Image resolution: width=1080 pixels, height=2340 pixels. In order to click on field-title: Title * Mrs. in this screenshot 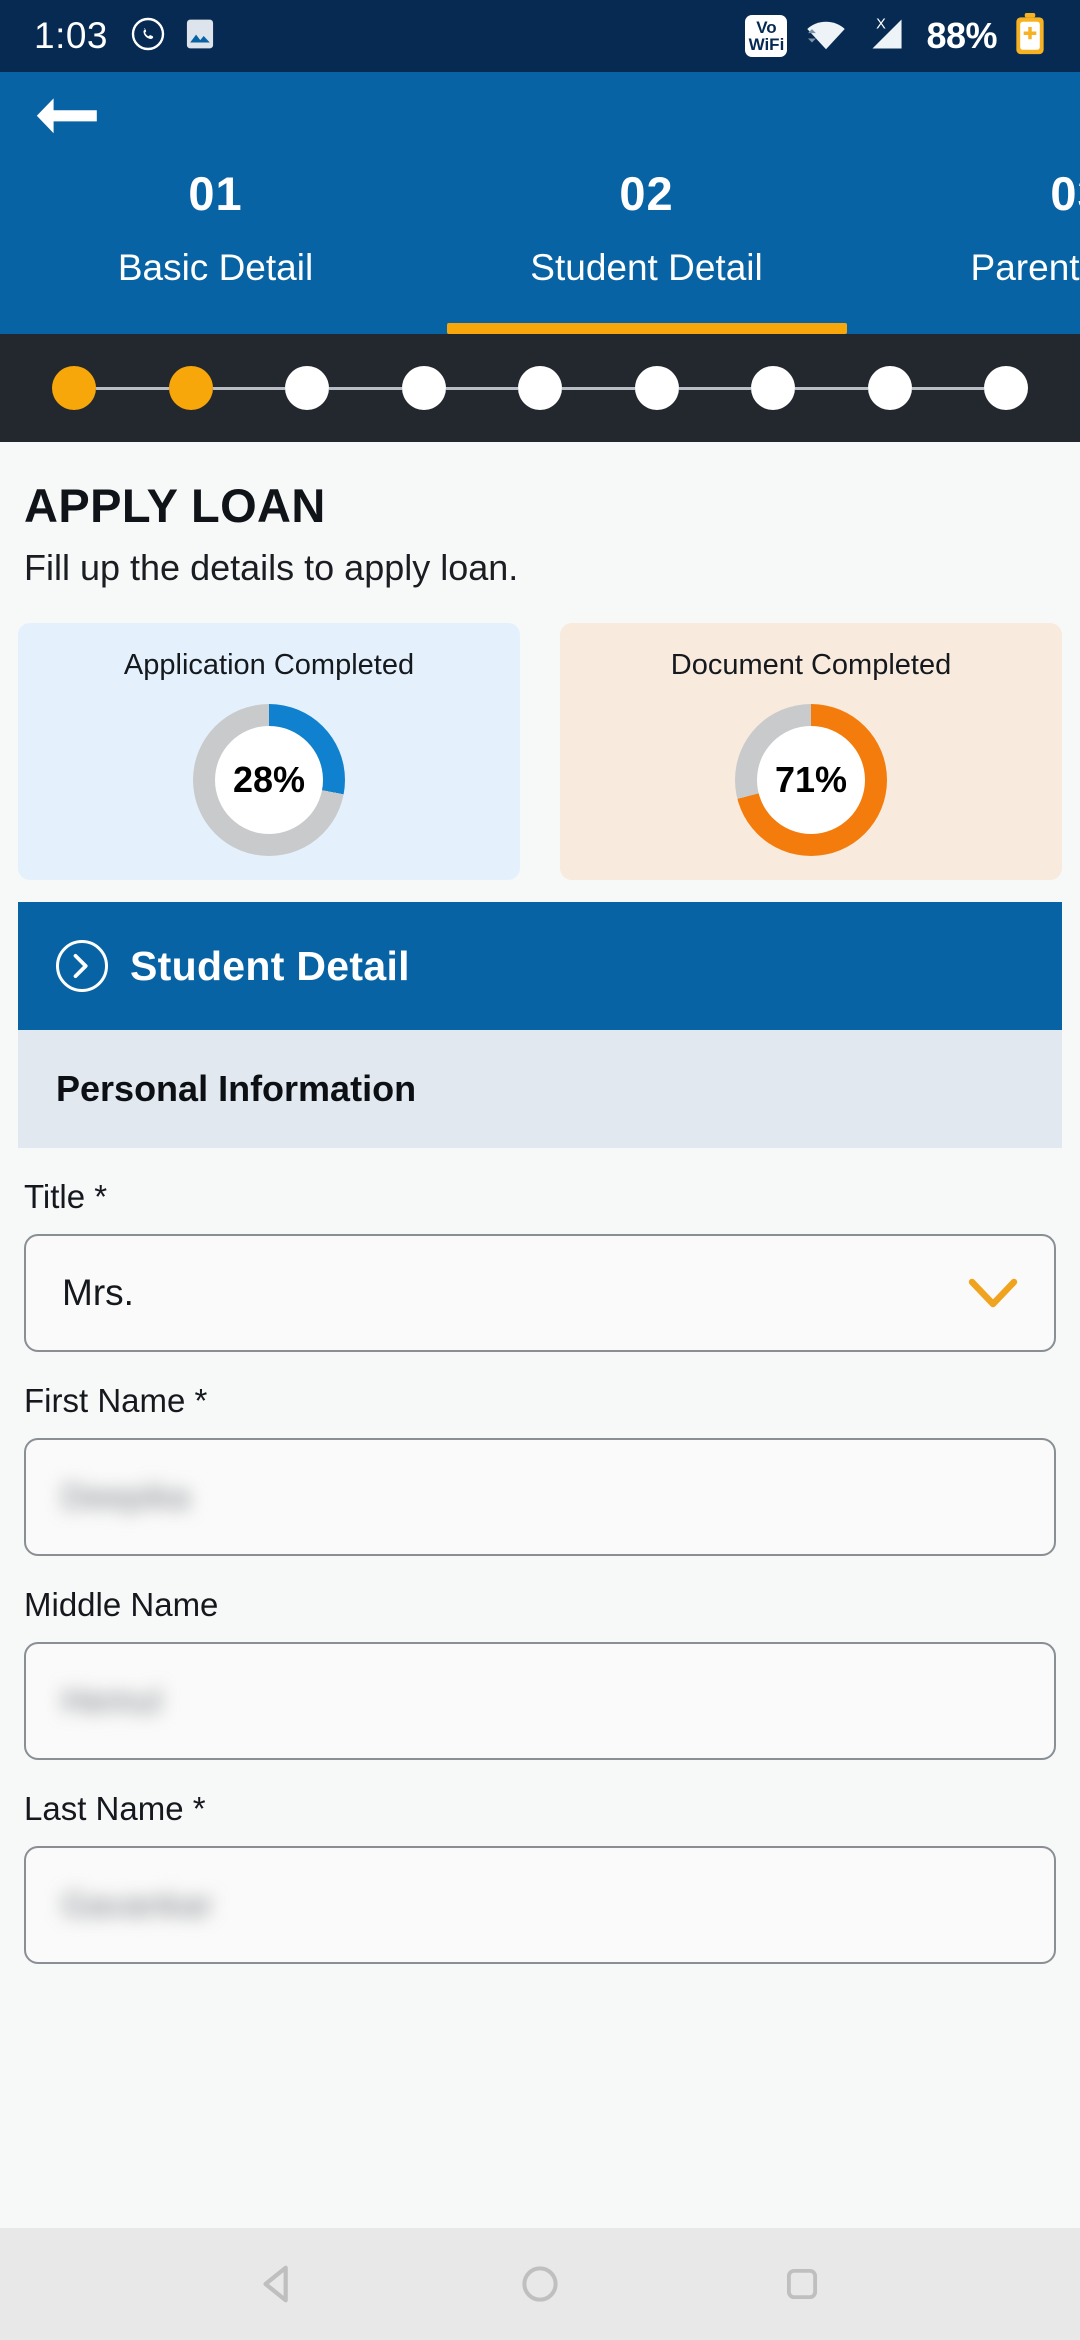, I will do `click(540, 1265)`.